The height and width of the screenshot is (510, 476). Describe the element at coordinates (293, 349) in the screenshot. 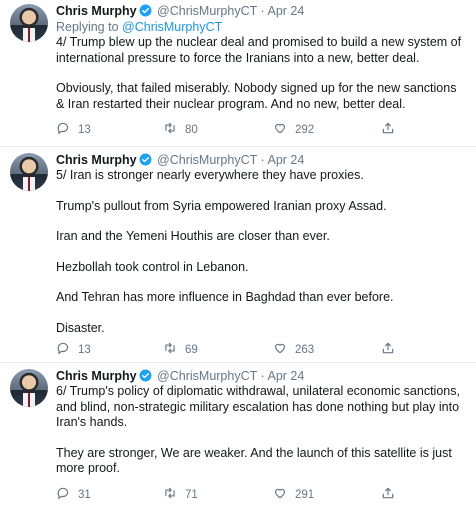

I see `like-button: 263` at that location.